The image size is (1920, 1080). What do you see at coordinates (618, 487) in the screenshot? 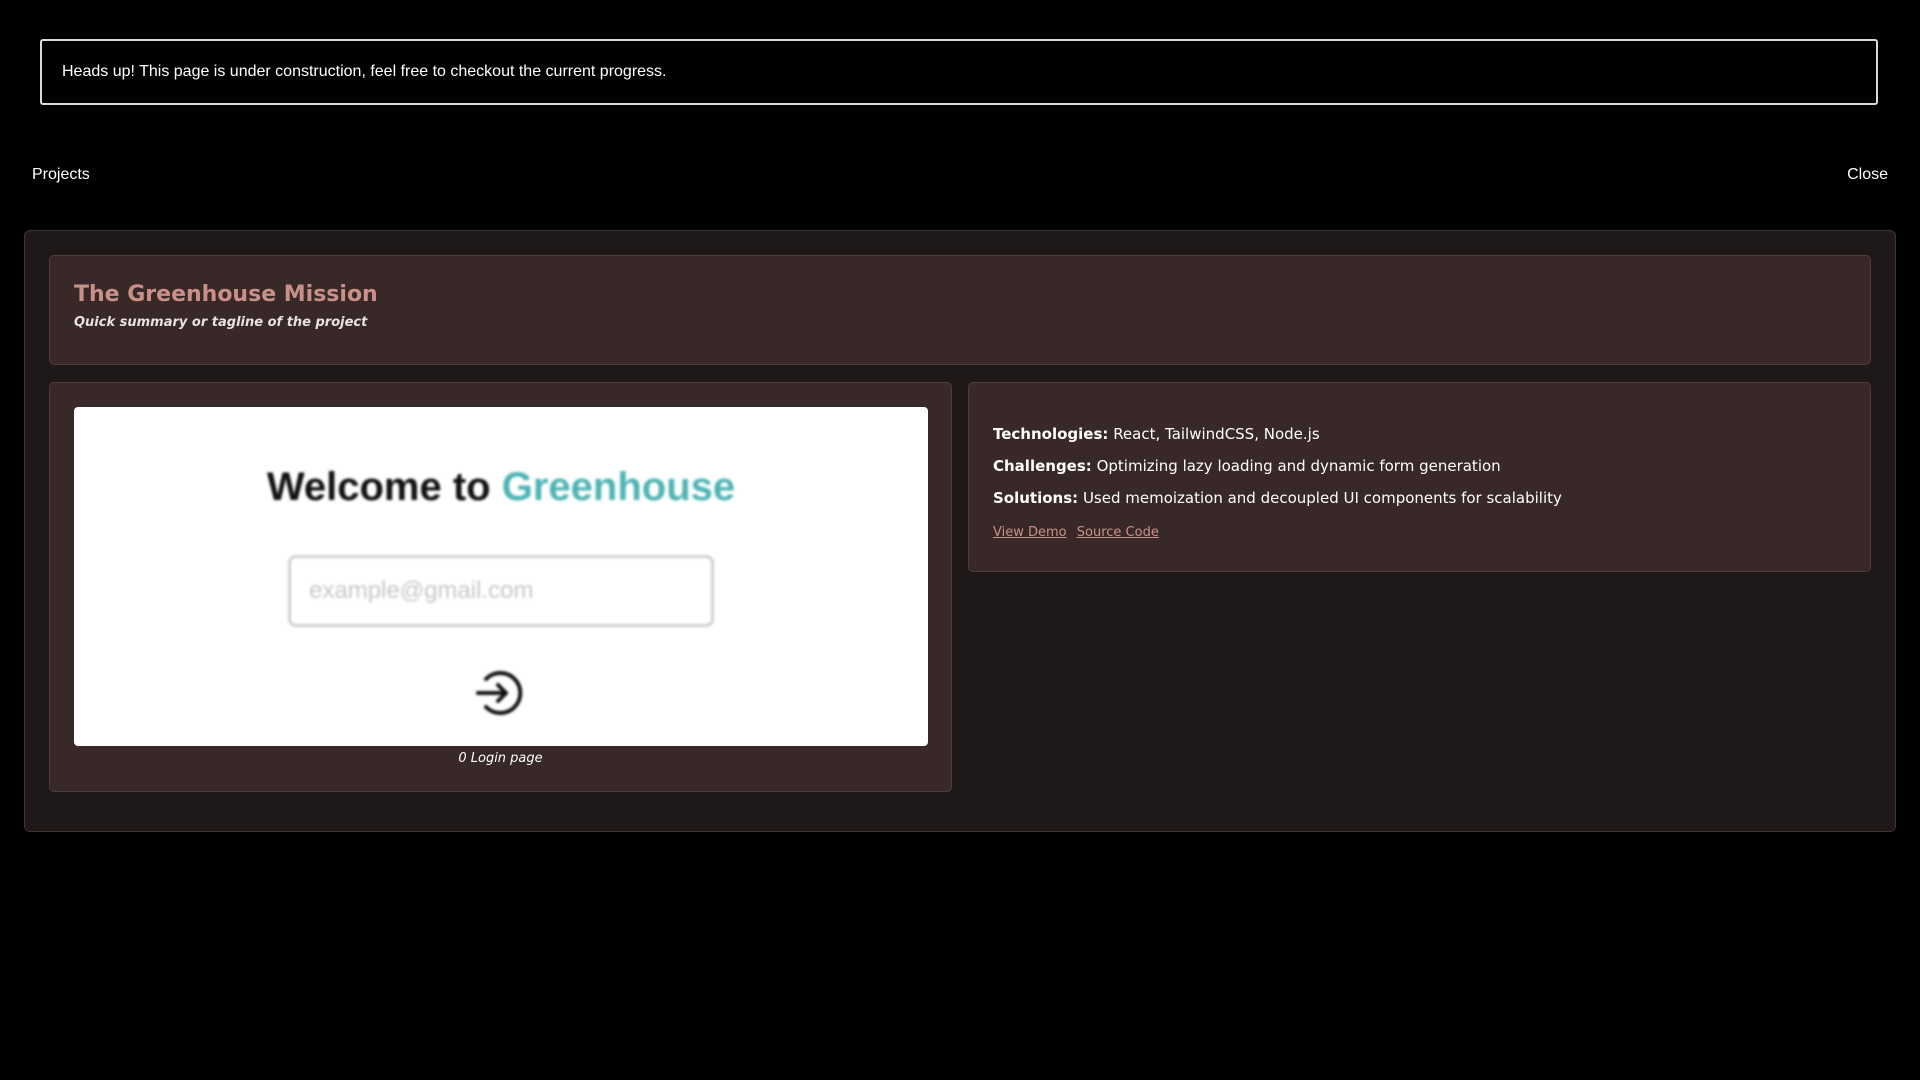
I see `preview-heading-accent: Greenhouse` at bounding box center [618, 487].